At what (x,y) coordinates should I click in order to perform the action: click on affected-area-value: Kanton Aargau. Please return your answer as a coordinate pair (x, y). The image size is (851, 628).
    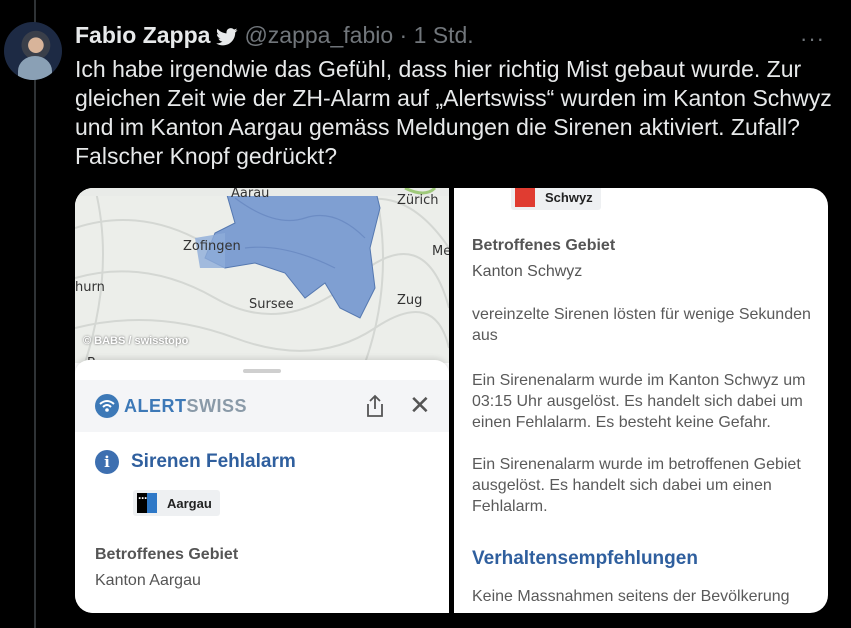
    Looking at the image, I should click on (148, 580).